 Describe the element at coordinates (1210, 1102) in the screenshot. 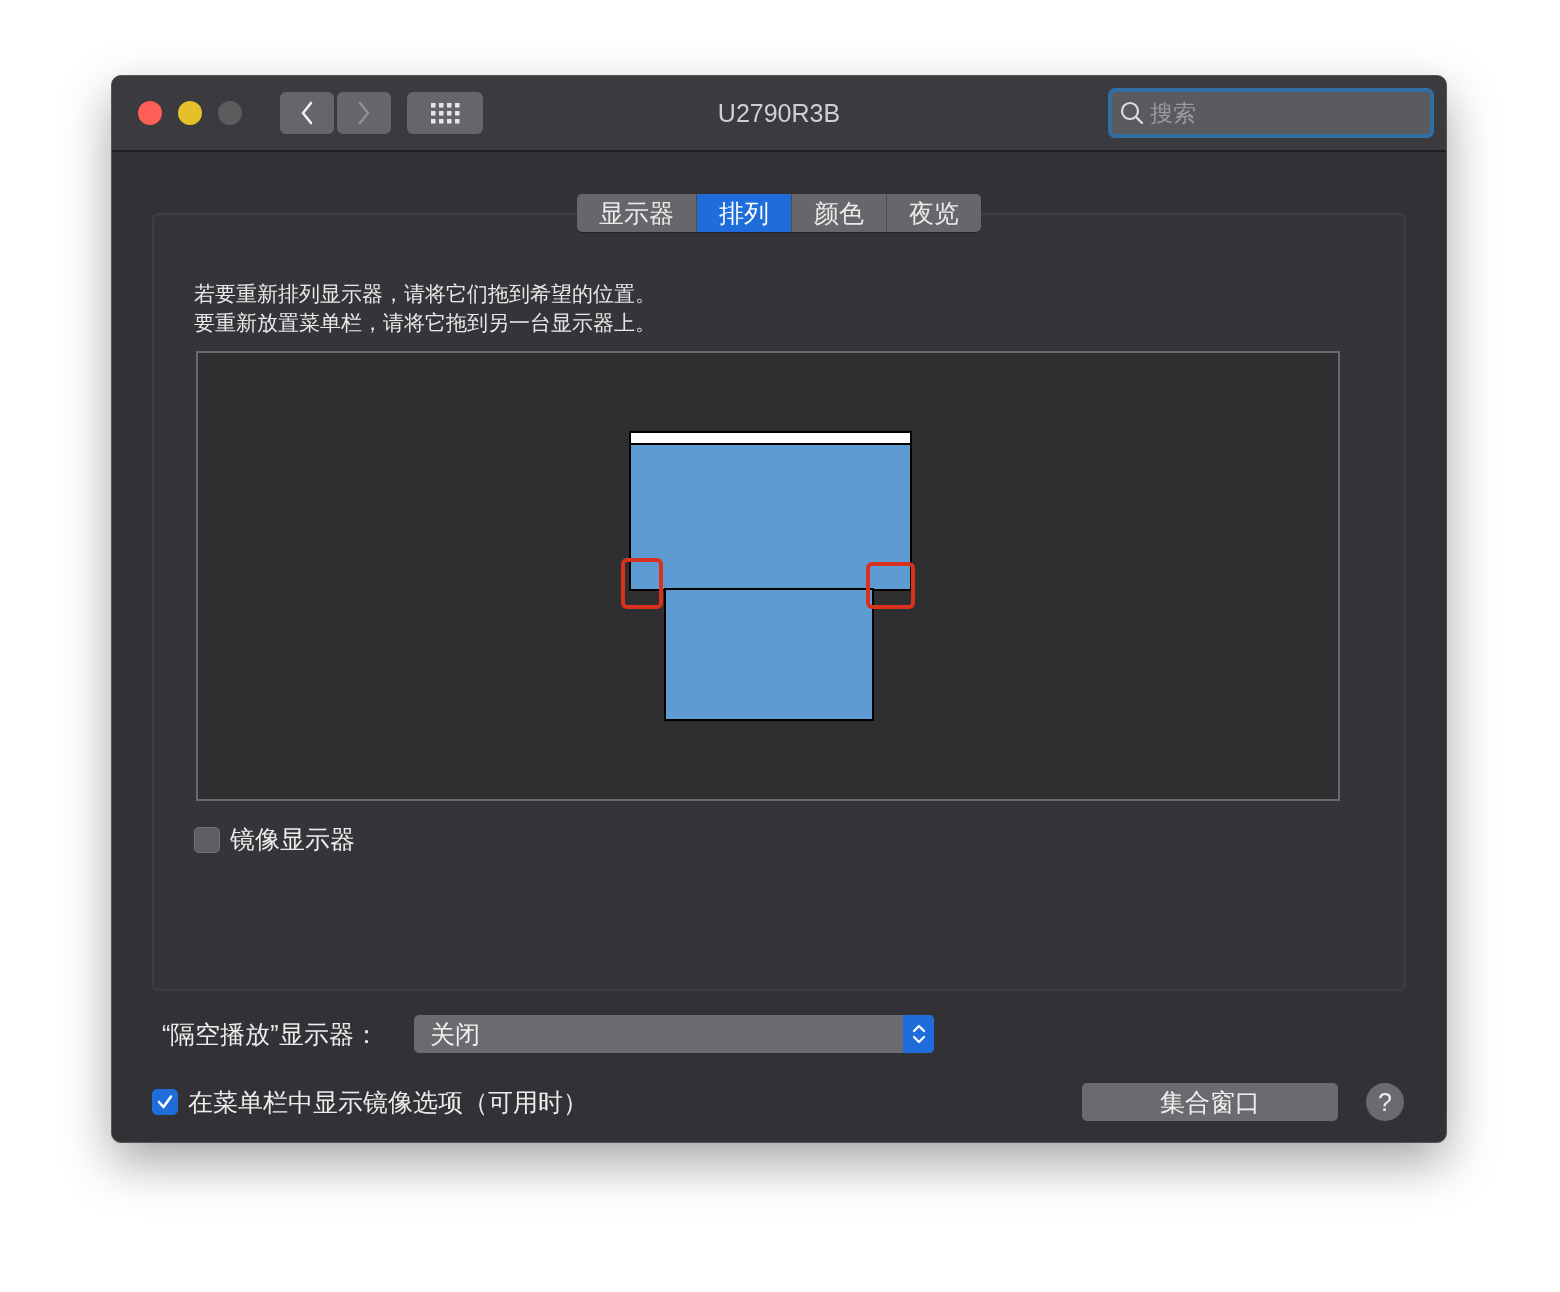

I see `gather-windows-button: 集合窗口` at that location.